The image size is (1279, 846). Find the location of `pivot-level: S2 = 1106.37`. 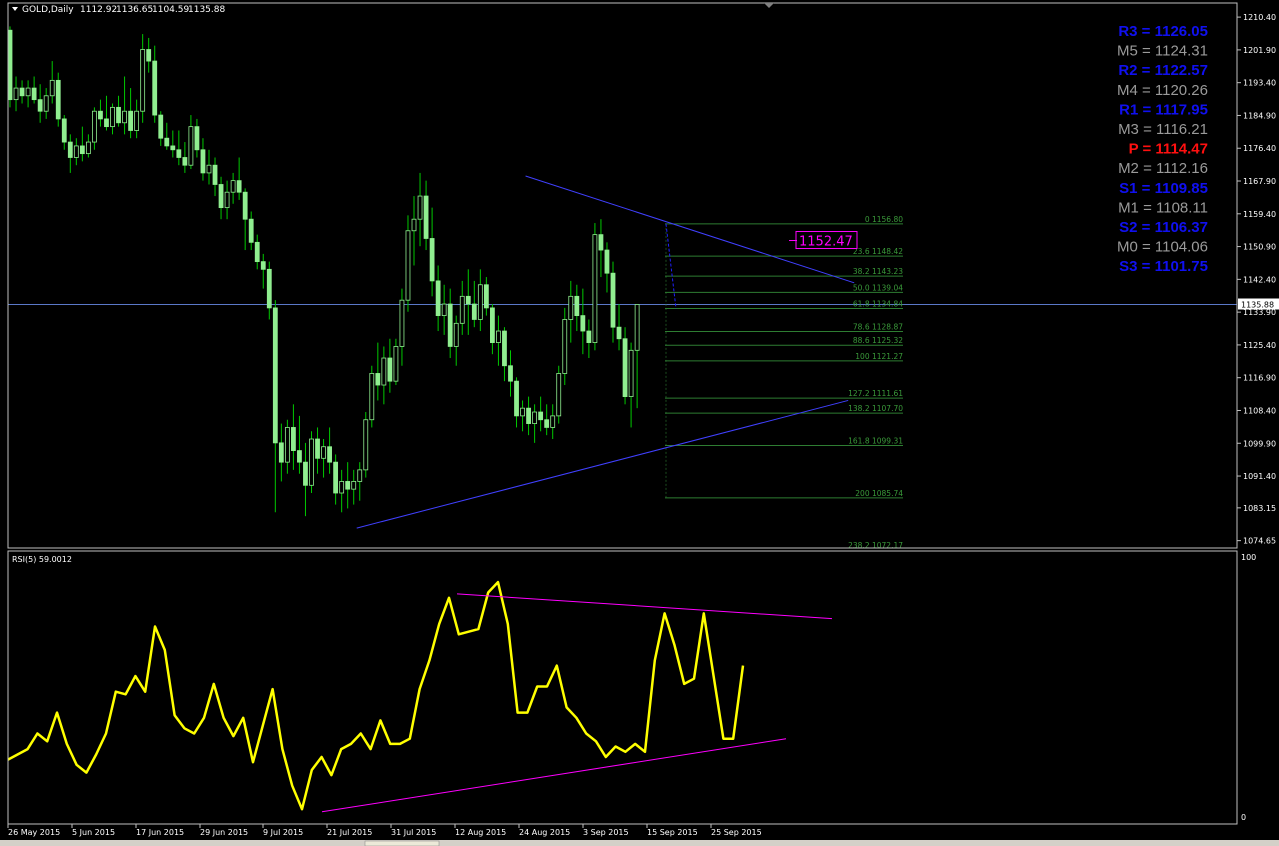

pivot-level: S2 = 1106.37 is located at coordinates (1163, 227).